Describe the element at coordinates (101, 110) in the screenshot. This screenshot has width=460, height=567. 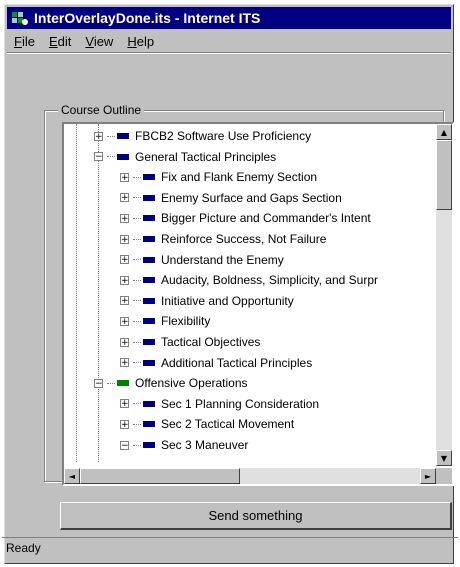
I see `course-outline-label: Course Outline` at that location.